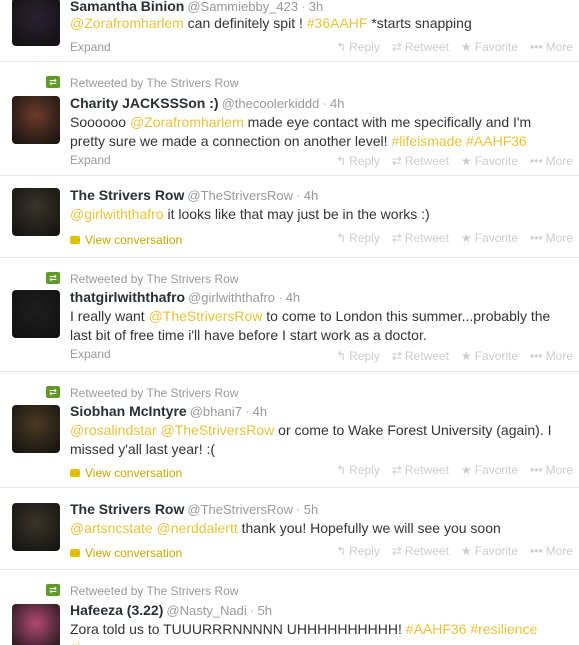  What do you see at coordinates (496, 161) in the screenshot?
I see `favorite-label: Favorite` at bounding box center [496, 161].